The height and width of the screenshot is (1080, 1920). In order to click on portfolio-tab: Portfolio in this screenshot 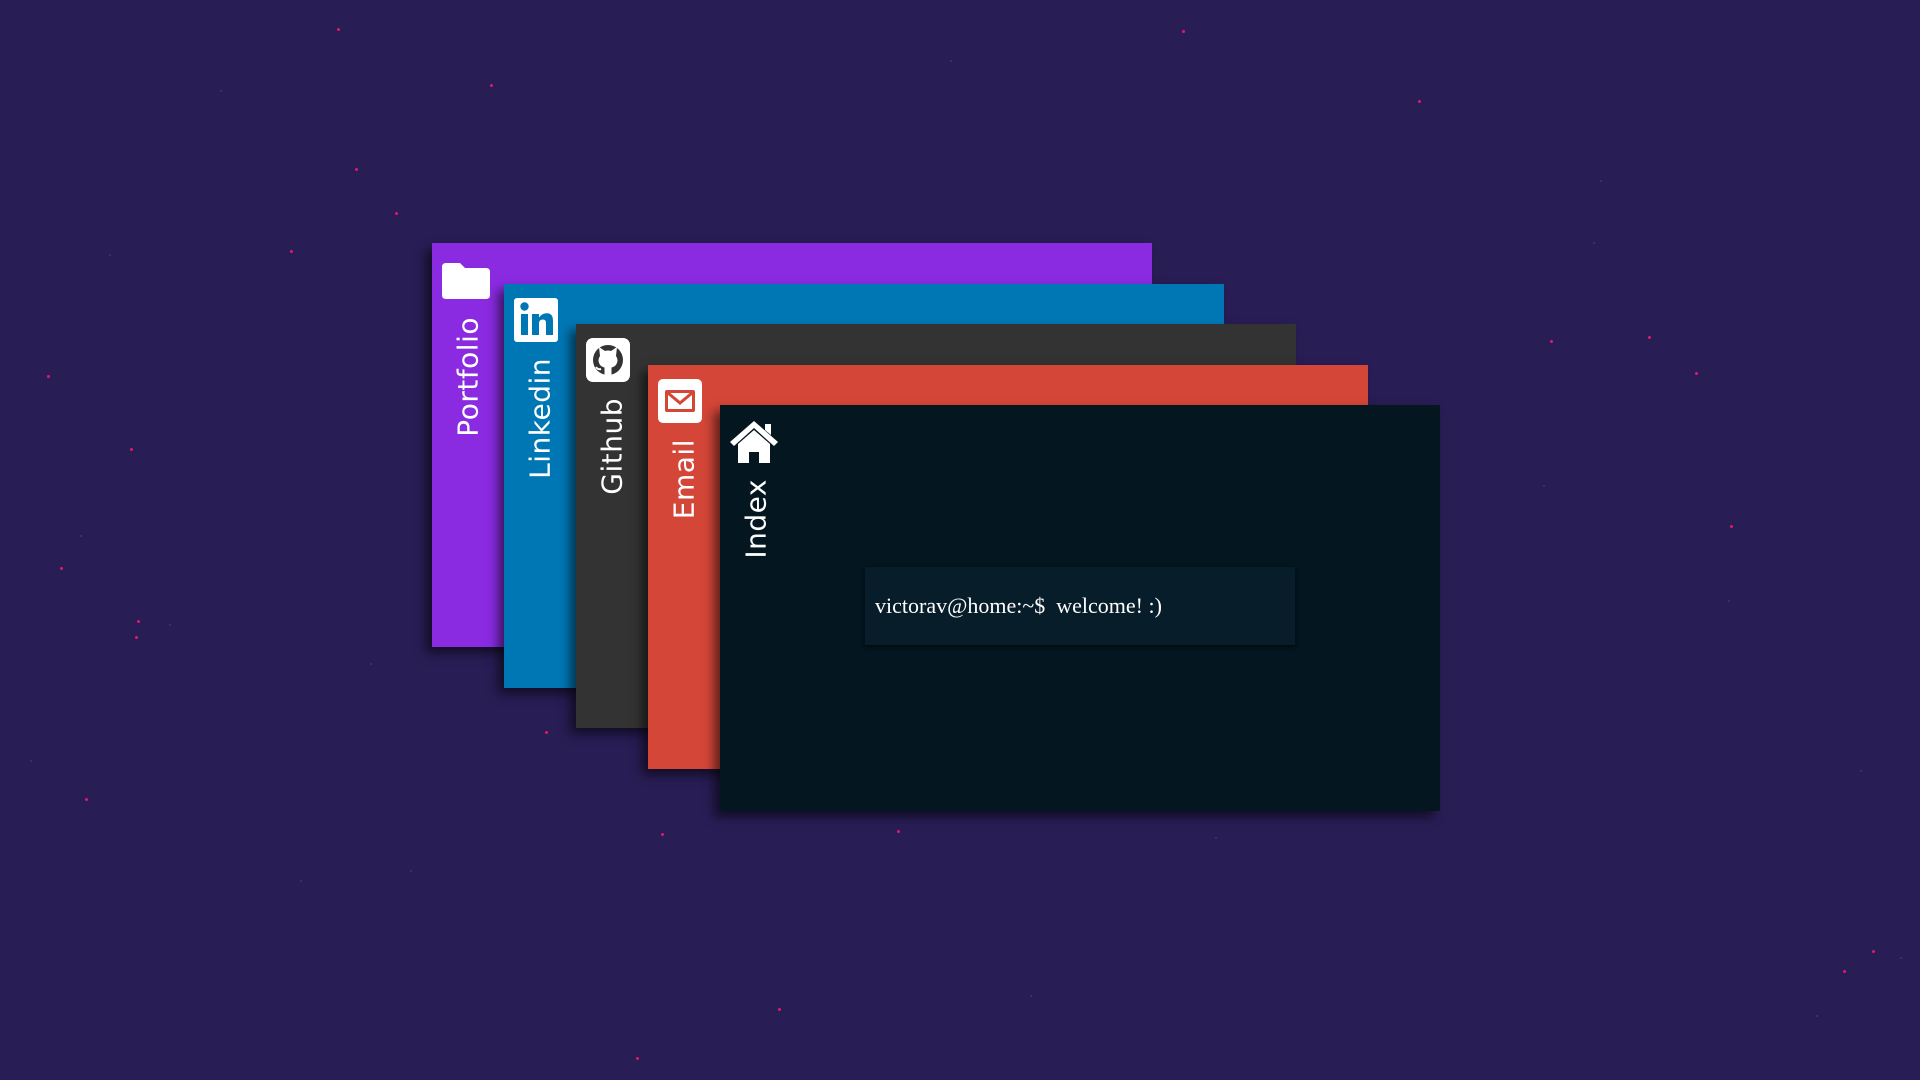, I will do `click(468, 445)`.